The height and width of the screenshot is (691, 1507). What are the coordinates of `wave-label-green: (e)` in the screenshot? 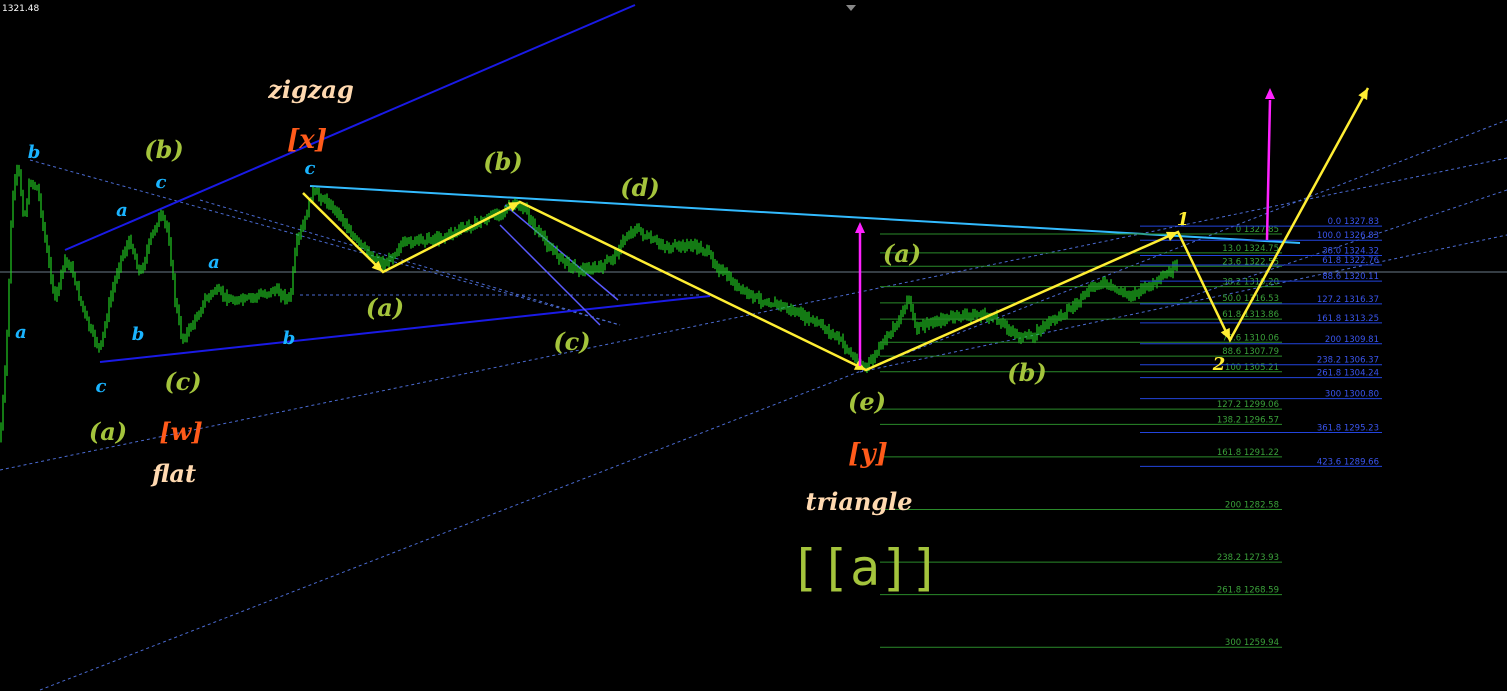 It's located at (867, 401).